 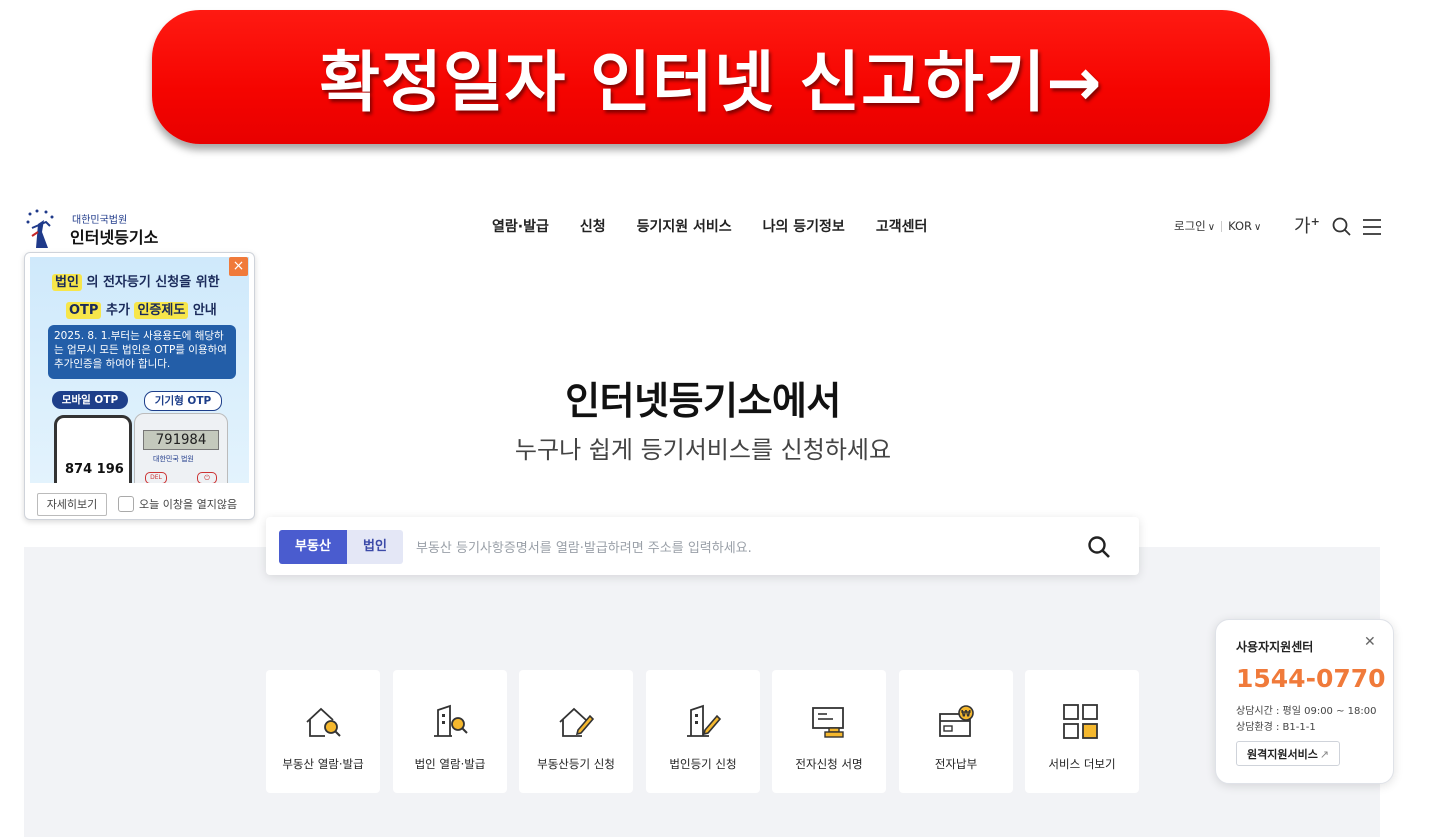 I want to click on house-edit-icon, so click(x=577, y=722).